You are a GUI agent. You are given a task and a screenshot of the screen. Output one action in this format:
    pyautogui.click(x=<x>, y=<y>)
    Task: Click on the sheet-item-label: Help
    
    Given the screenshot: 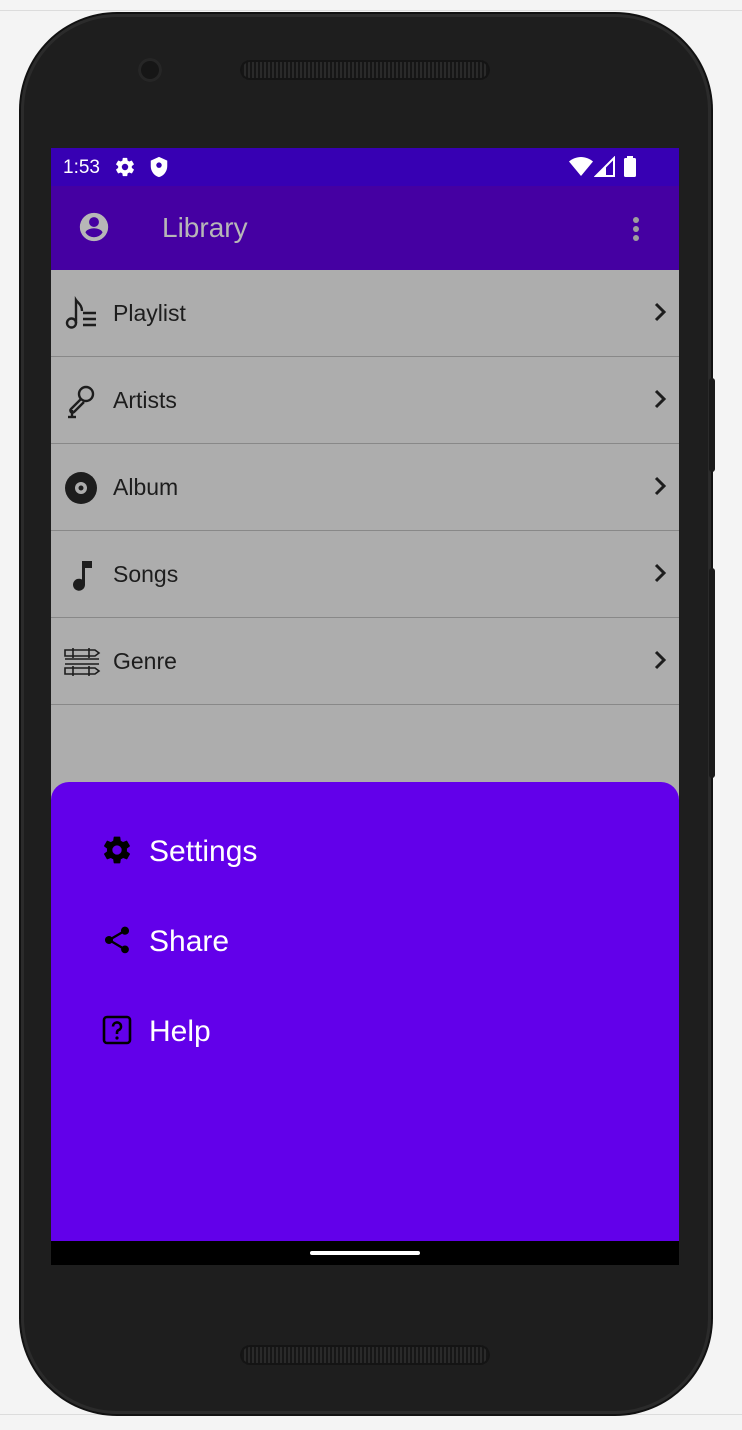 What is the action you would take?
    pyautogui.click(x=180, y=1031)
    